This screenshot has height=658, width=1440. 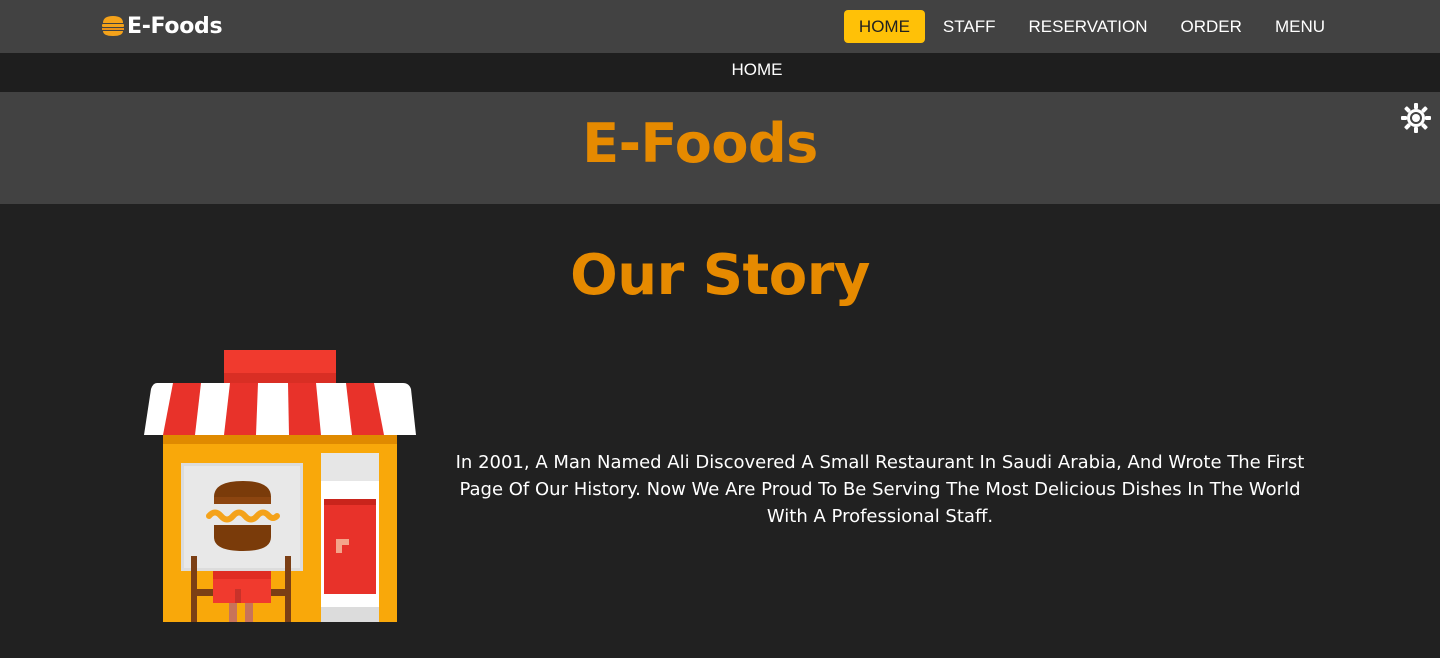 I want to click on story-title: Our Story, so click(x=720, y=275).